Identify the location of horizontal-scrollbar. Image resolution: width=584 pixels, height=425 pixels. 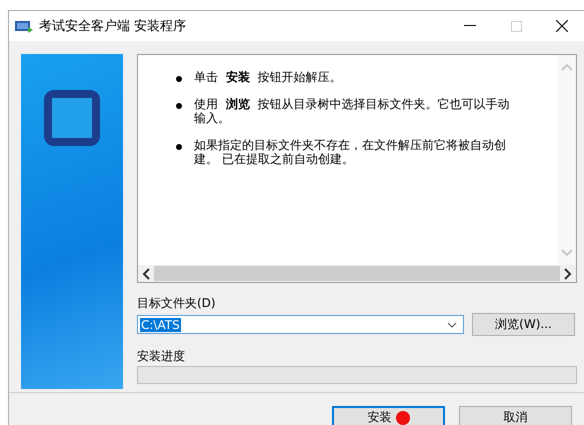
(357, 273).